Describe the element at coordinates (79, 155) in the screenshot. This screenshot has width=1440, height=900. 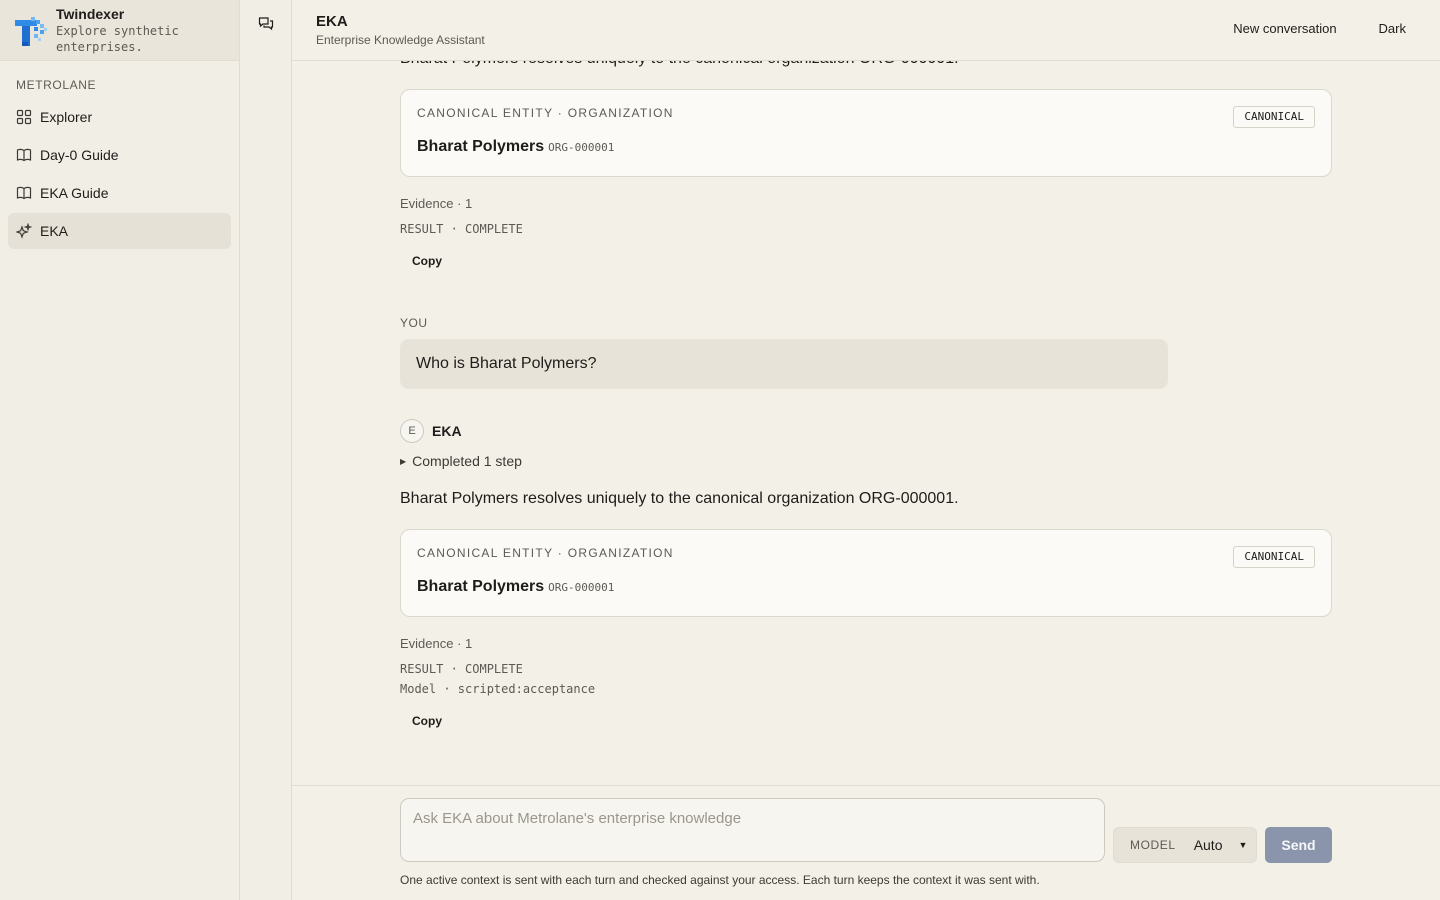
I see `sidebar-item-label: Day-0 Guide` at that location.